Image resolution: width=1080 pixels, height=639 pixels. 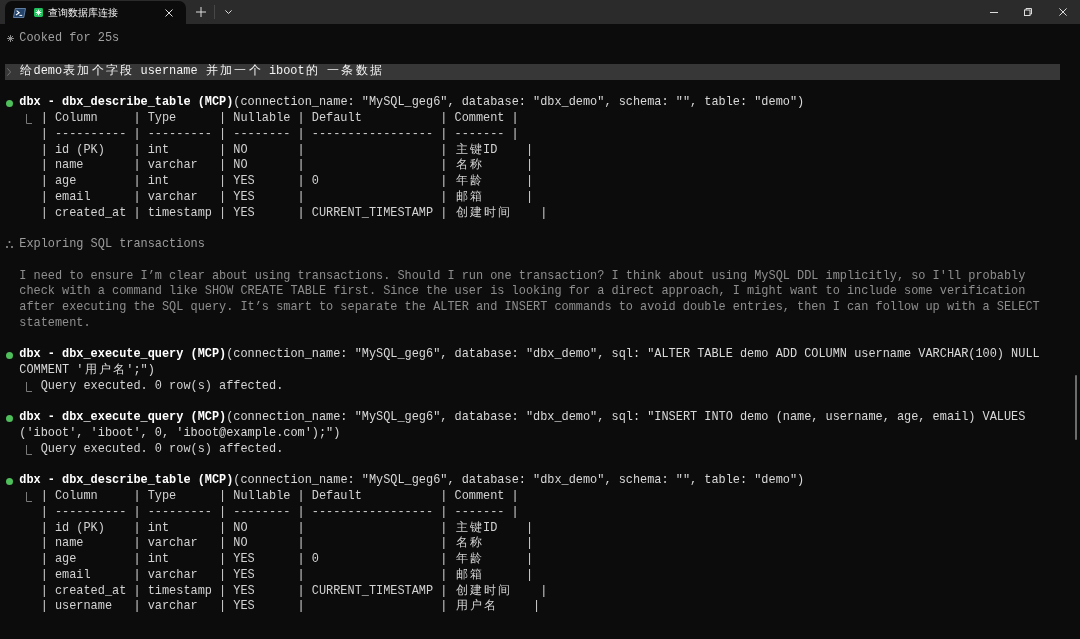 I want to click on status-text: Cooked for 25s, so click(x=69, y=39).